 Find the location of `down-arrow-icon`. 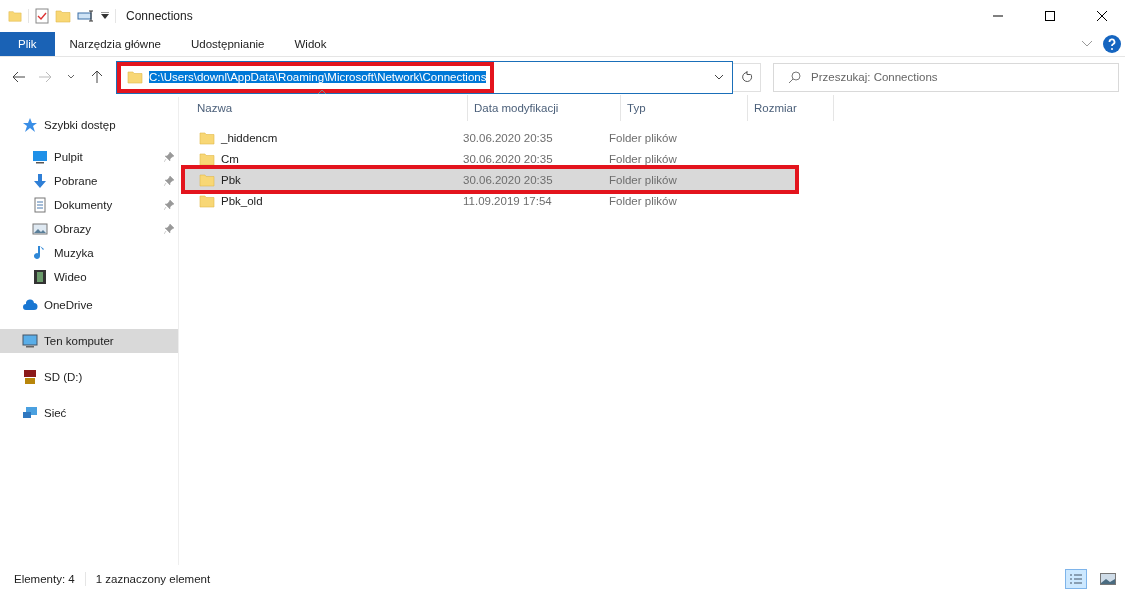

down-arrow-icon is located at coordinates (40, 181).